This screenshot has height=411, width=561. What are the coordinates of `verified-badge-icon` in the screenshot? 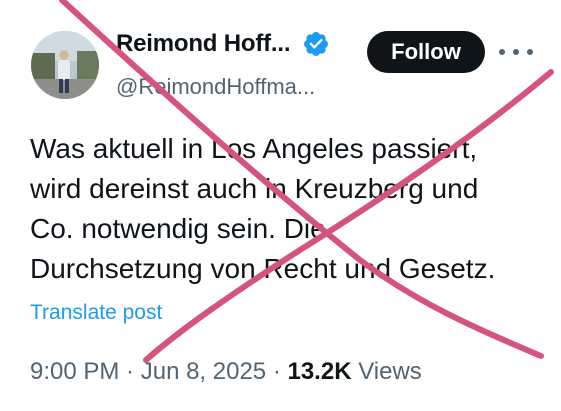 It's located at (316, 44).